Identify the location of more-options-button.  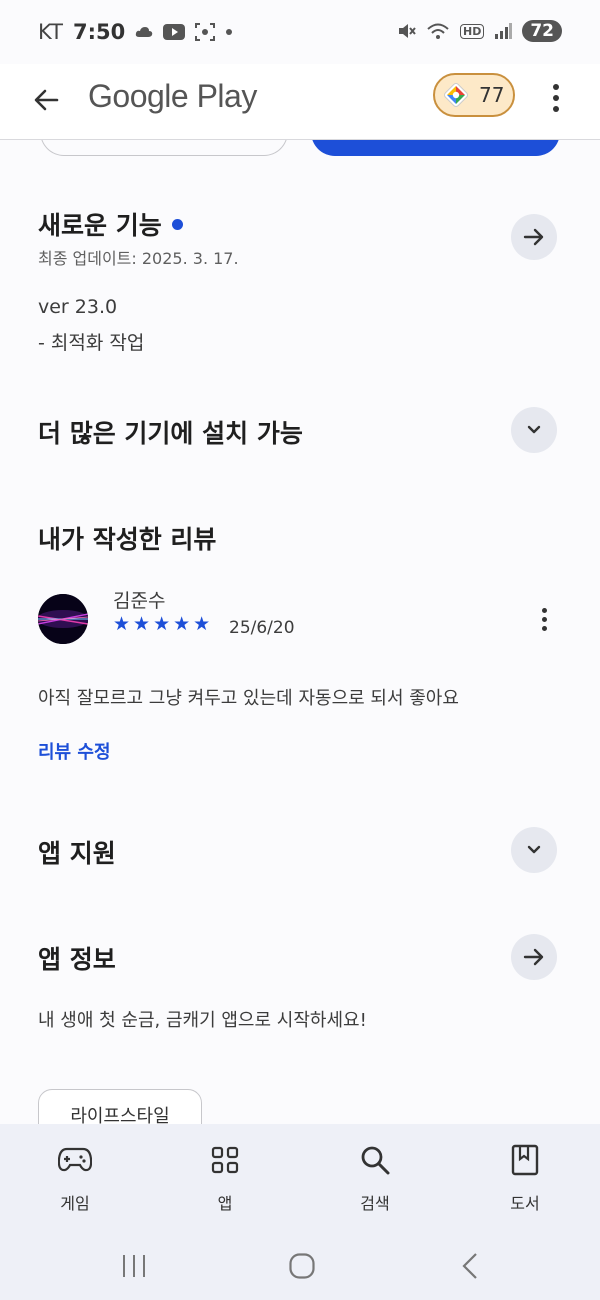
(556, 98).